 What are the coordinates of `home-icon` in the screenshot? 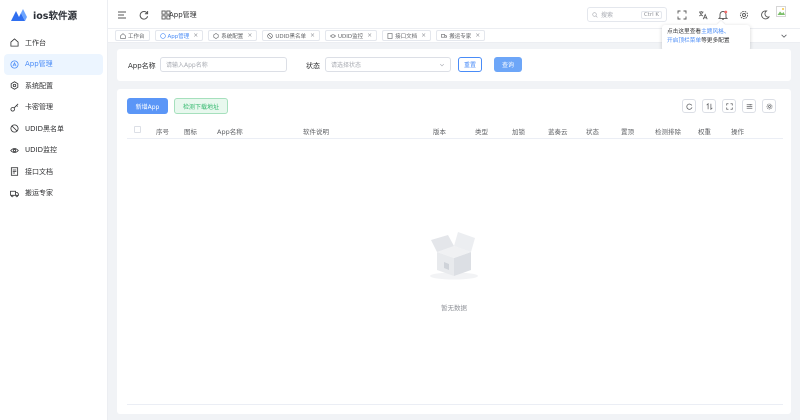 It's located at (123, 35).